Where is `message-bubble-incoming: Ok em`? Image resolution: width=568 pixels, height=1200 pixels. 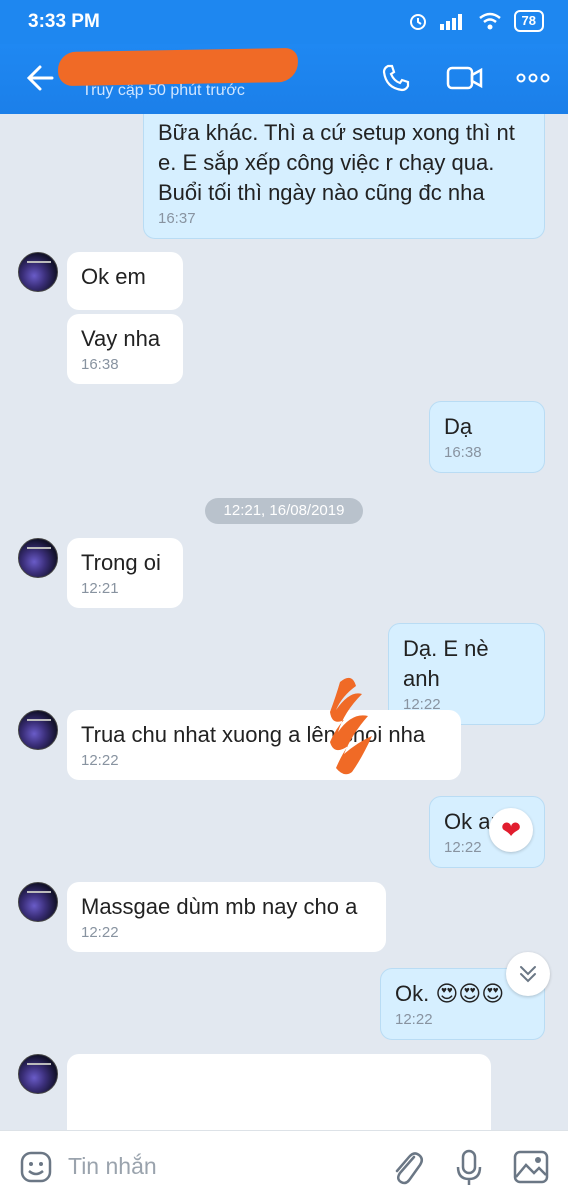 message-bubble-incoming: Ok em is located at coordinates (125, 281).